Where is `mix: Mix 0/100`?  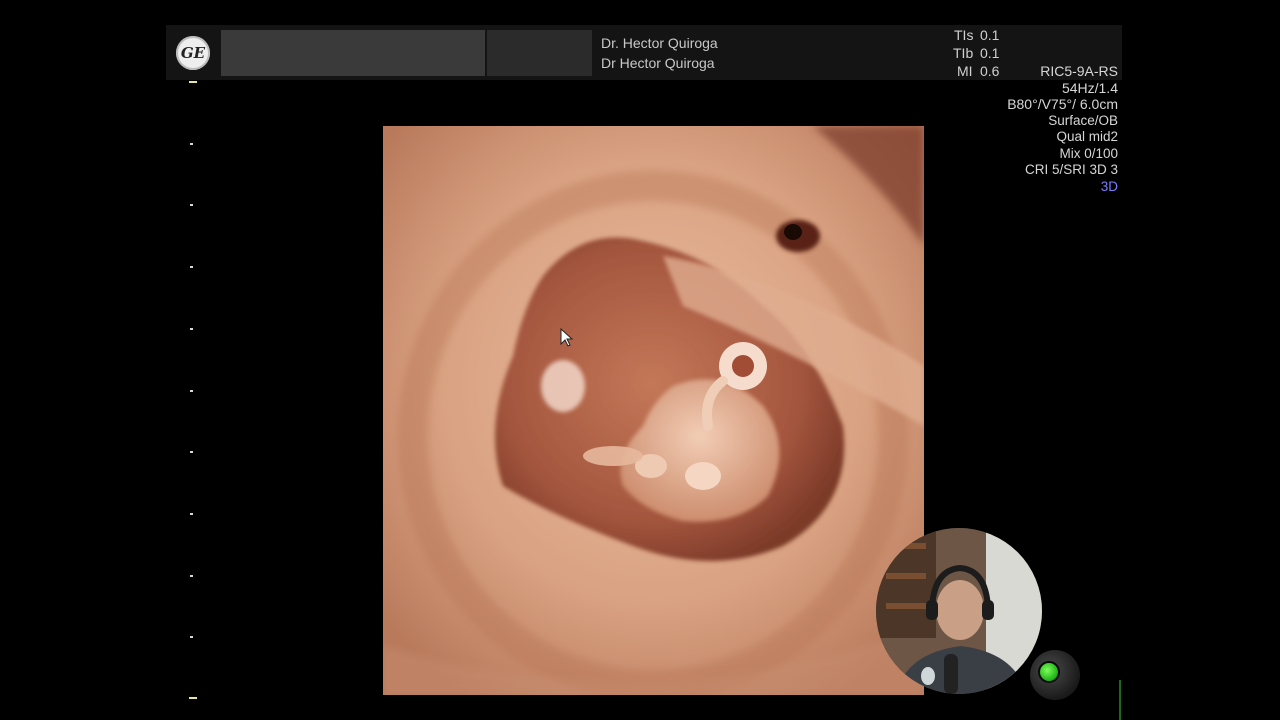 mix: Mix 0/100 is located at coordinates (1088, 153).